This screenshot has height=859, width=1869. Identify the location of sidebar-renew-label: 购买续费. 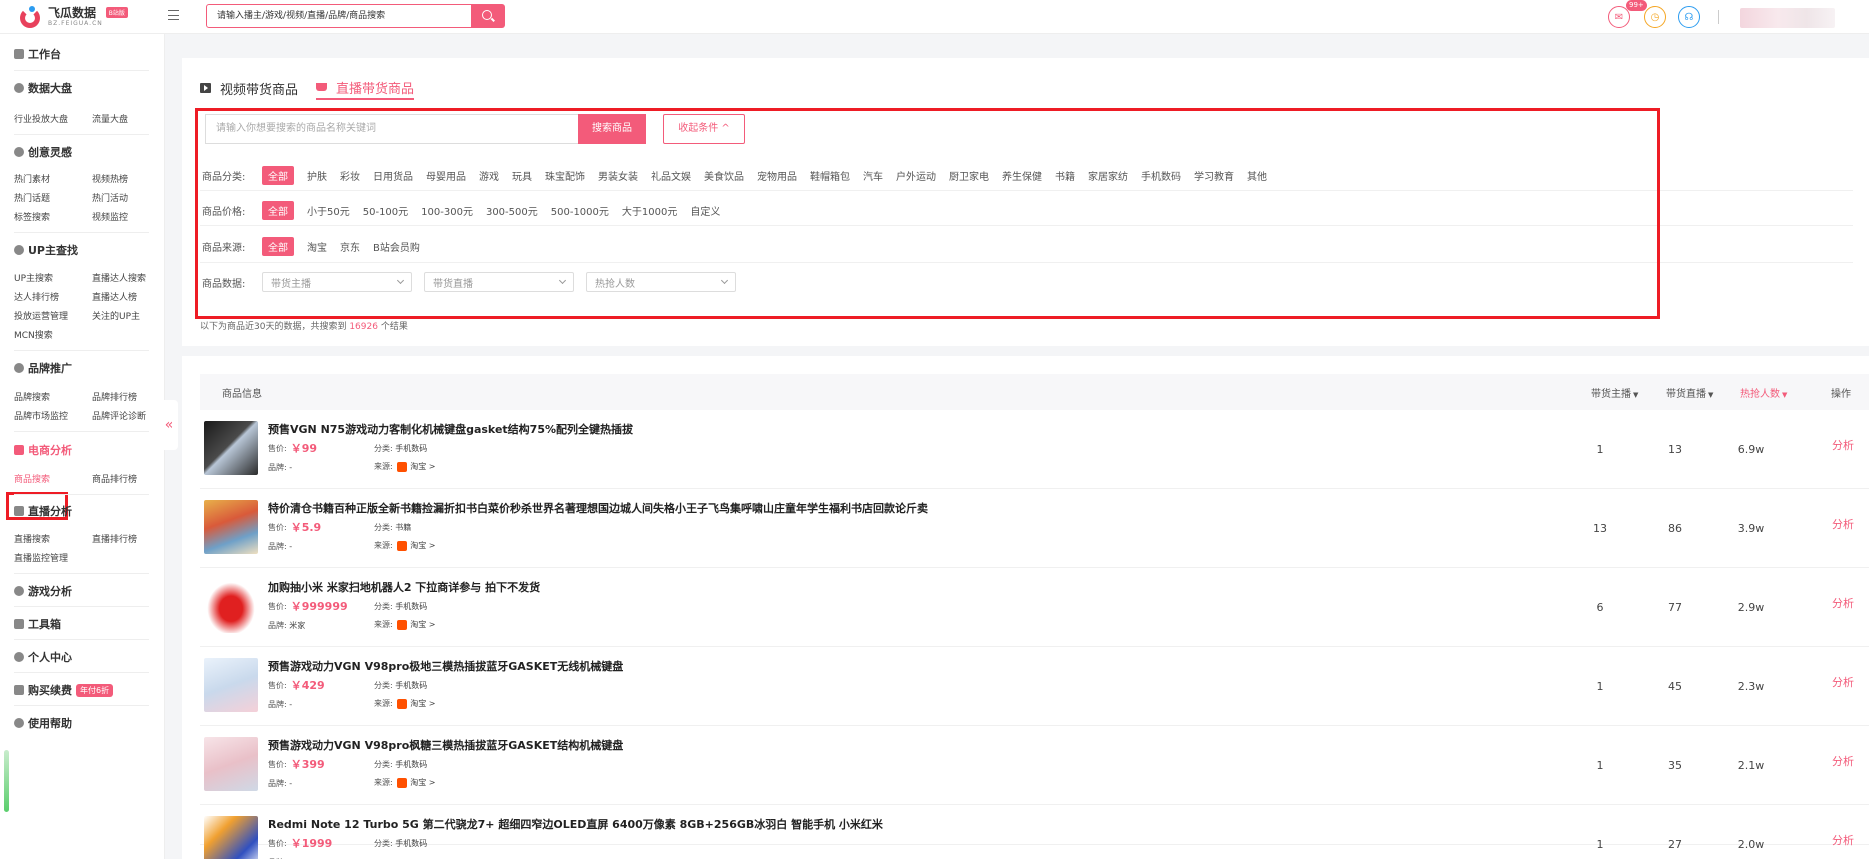
(50, 690).